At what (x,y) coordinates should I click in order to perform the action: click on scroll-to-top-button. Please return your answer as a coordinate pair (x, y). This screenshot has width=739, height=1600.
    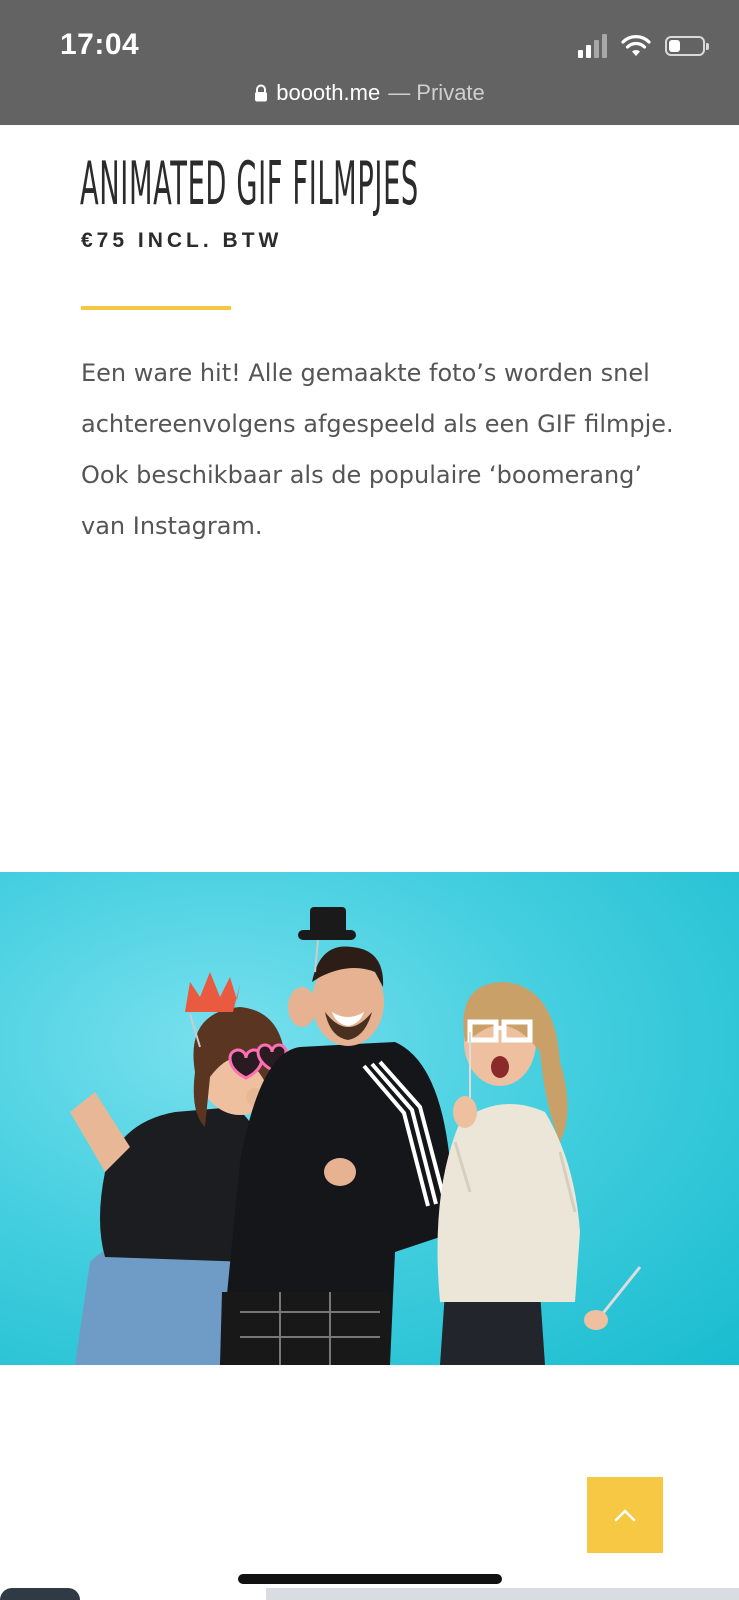
    Looking at the image, I should click on (625, 1515).